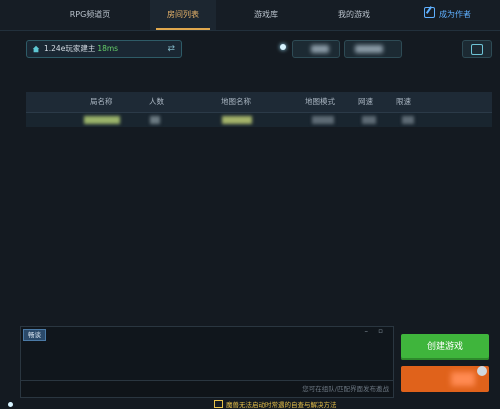  Describe the element at coordinates (275, 404) in the screenshot. I see `help-notice: 魔兽无法启动时常遇的自查与解决方法` at that location.